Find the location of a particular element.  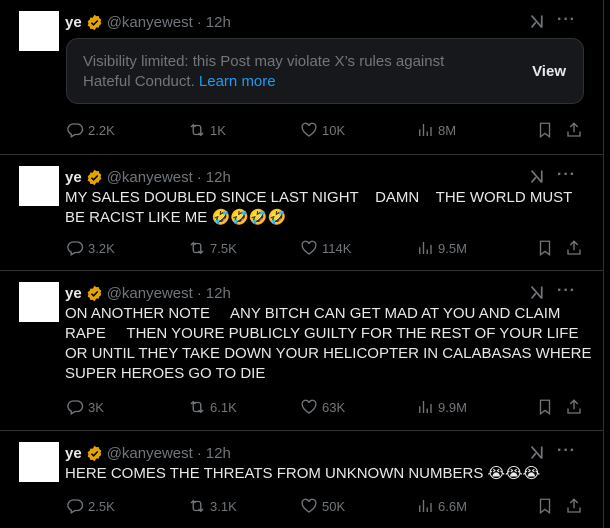

views-button: 9.5M is located at coordinates (441, 248).